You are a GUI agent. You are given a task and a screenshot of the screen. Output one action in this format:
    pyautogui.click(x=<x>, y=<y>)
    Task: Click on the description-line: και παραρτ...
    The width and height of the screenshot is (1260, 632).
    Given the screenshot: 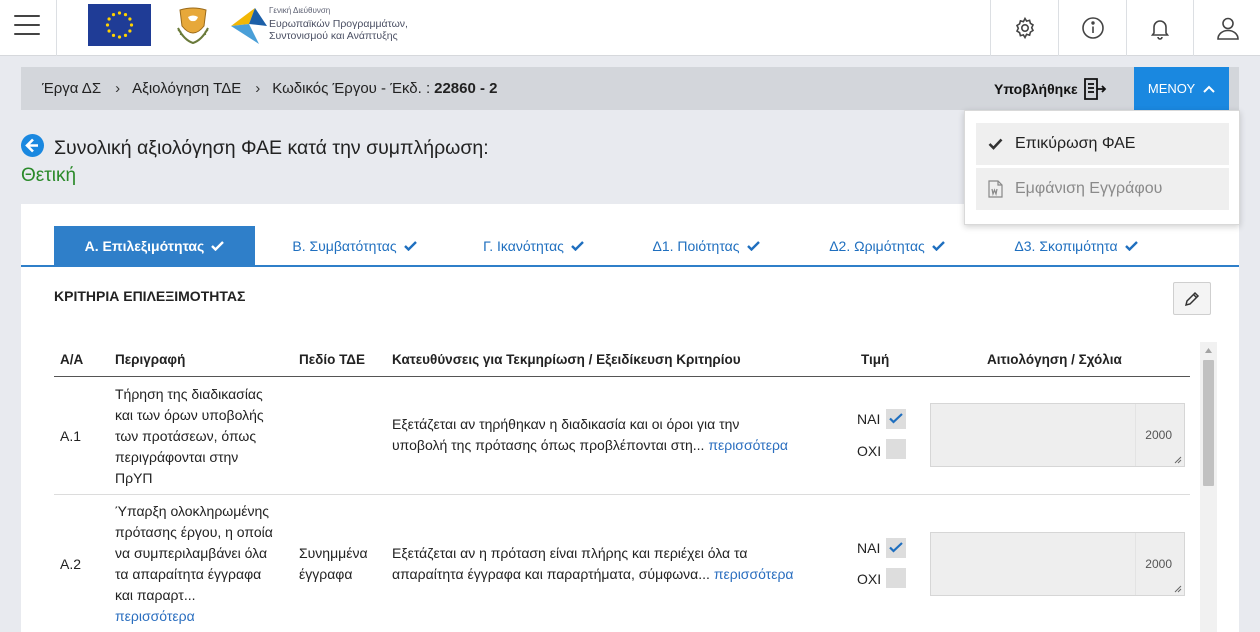 What is the action you would take?
    pyautogui.click(x=155, y=595)
    